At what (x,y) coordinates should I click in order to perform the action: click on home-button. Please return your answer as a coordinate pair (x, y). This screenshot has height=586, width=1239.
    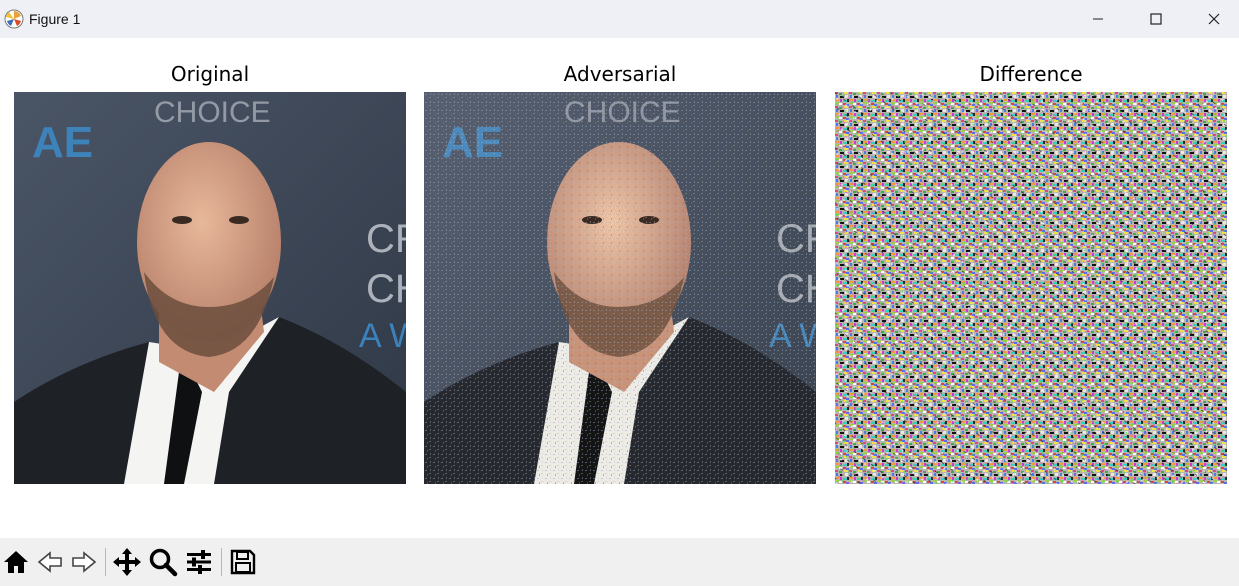
    Looking at the image, I should click on (16, 562).